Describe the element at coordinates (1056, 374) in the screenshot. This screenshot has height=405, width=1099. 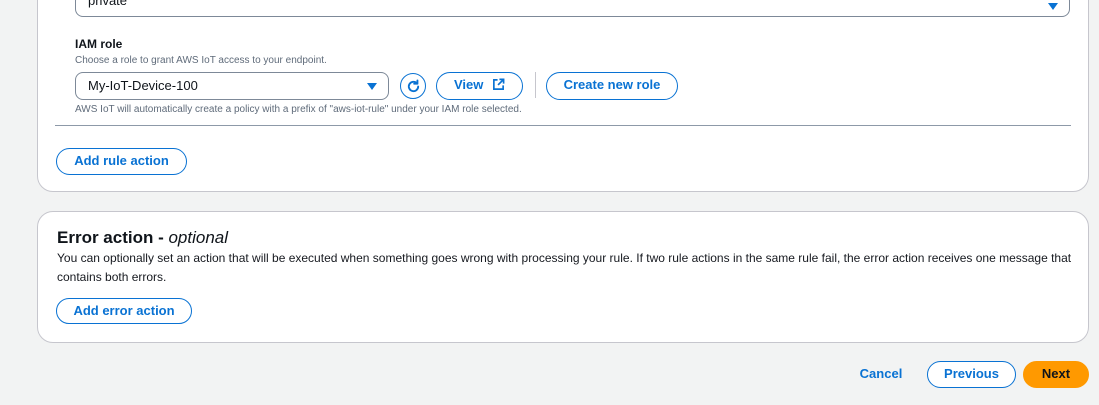
I see `next-button: Next` at that location.